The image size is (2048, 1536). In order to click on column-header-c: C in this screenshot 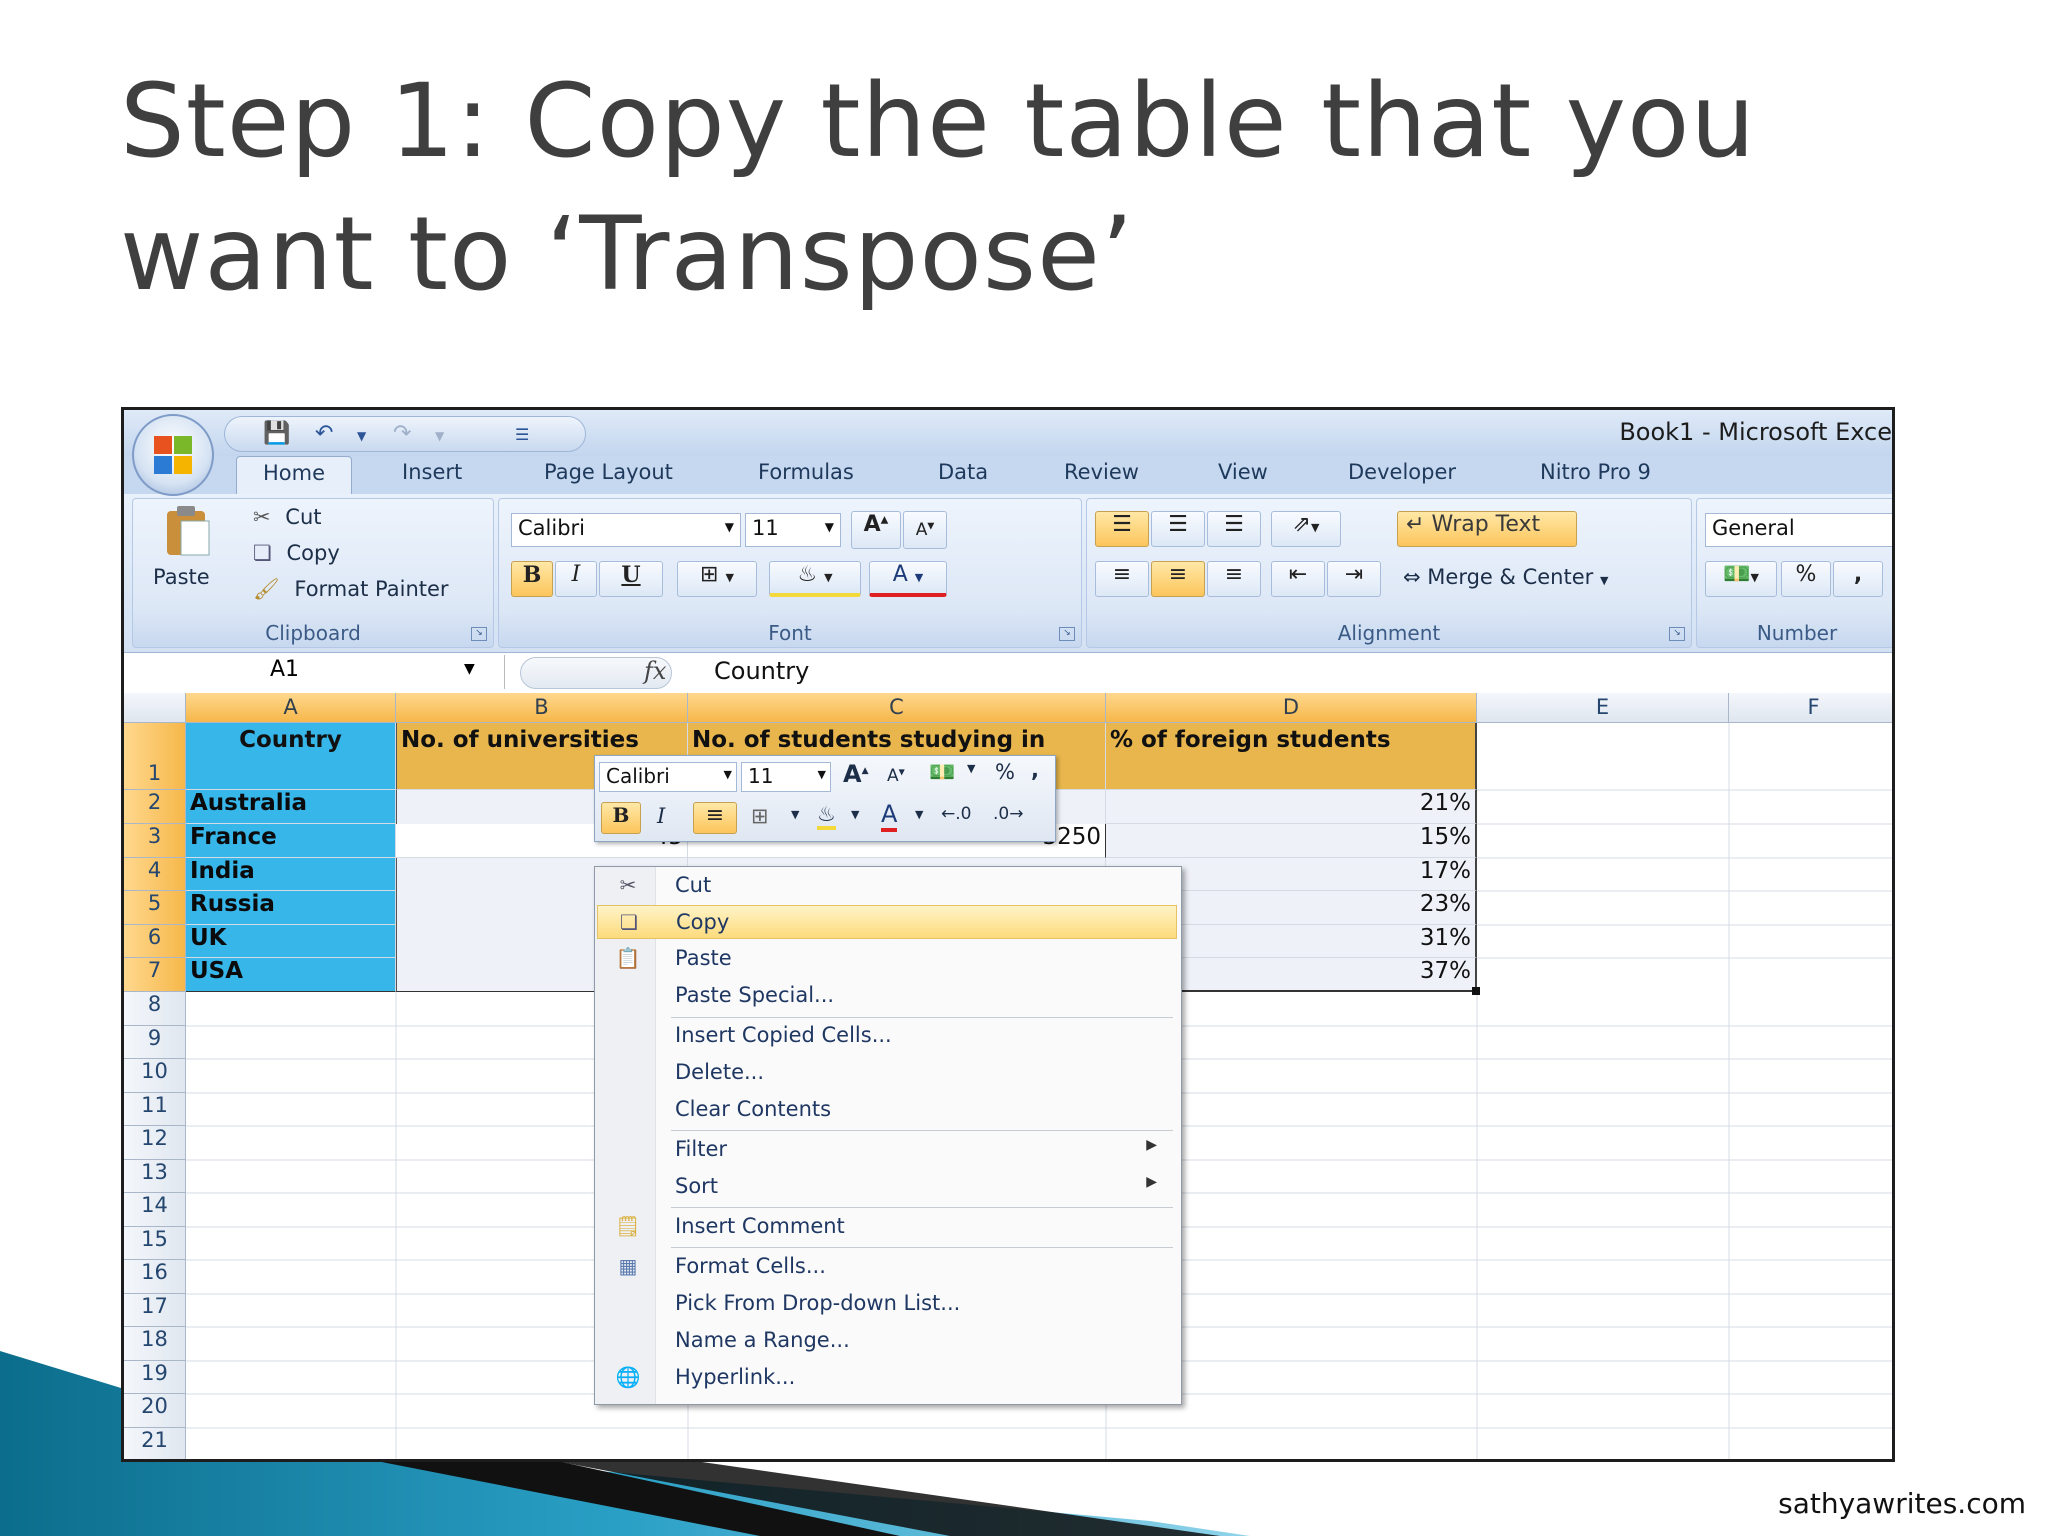, I will do `click(897, 708)`.